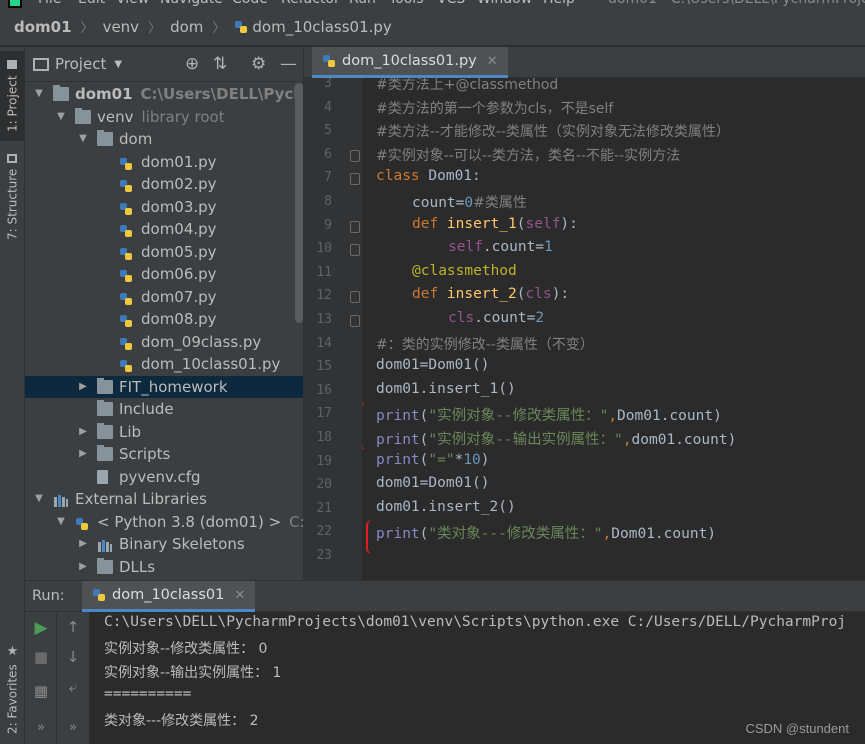 The width and height of the screenshot is (865, 744). Describe the element at coordinates (164, 477) in the screenshot. I see `tree-item: pyvenv.cfg` at that location.